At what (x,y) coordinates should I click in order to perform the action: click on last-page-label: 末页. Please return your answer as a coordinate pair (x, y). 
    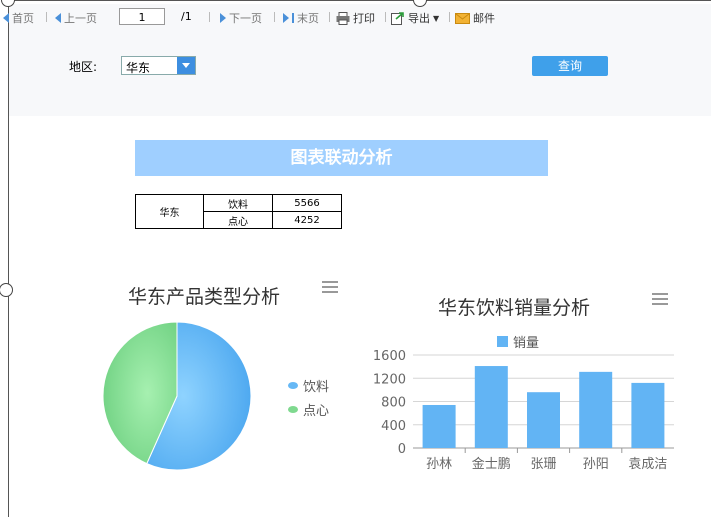
    Looking at the image, I should click on (308, 18).